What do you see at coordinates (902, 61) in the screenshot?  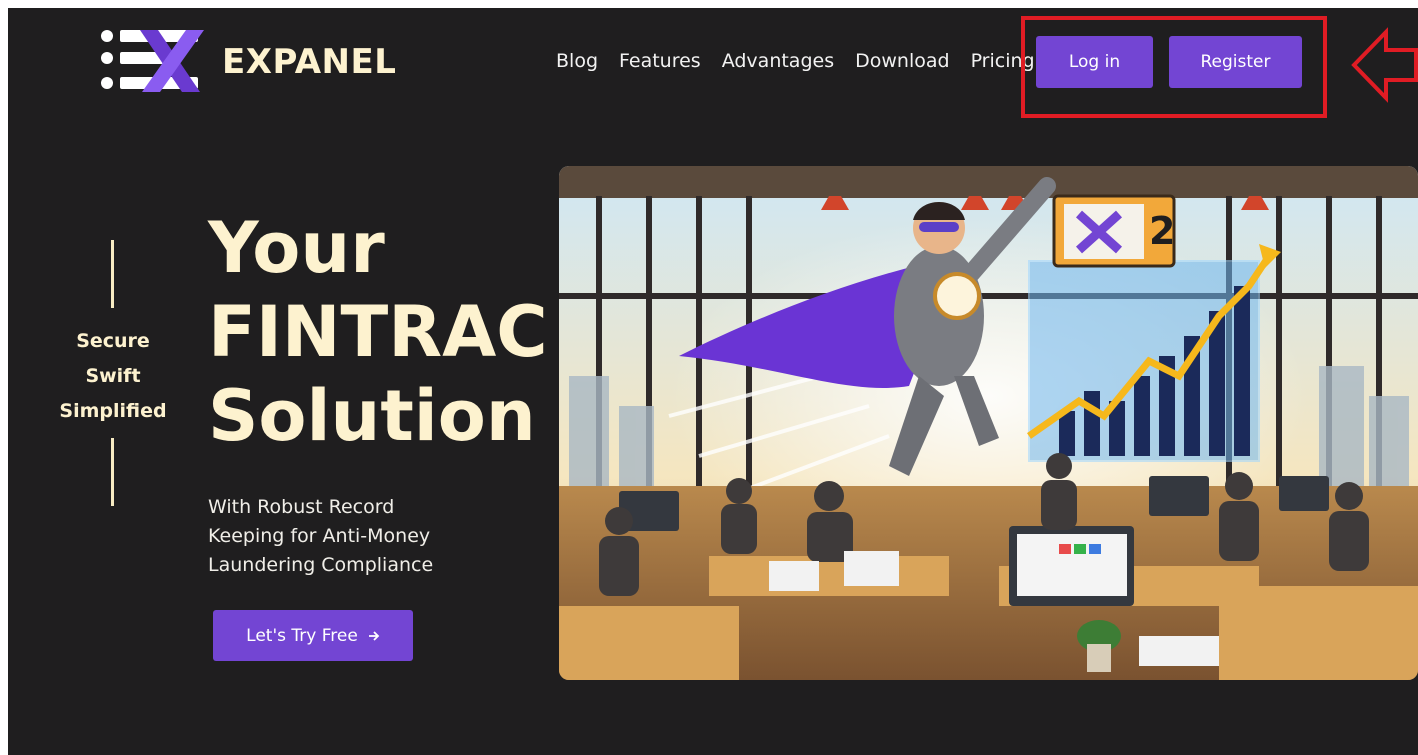 I see `nav-download: Download` at bounding box center [902, 61].